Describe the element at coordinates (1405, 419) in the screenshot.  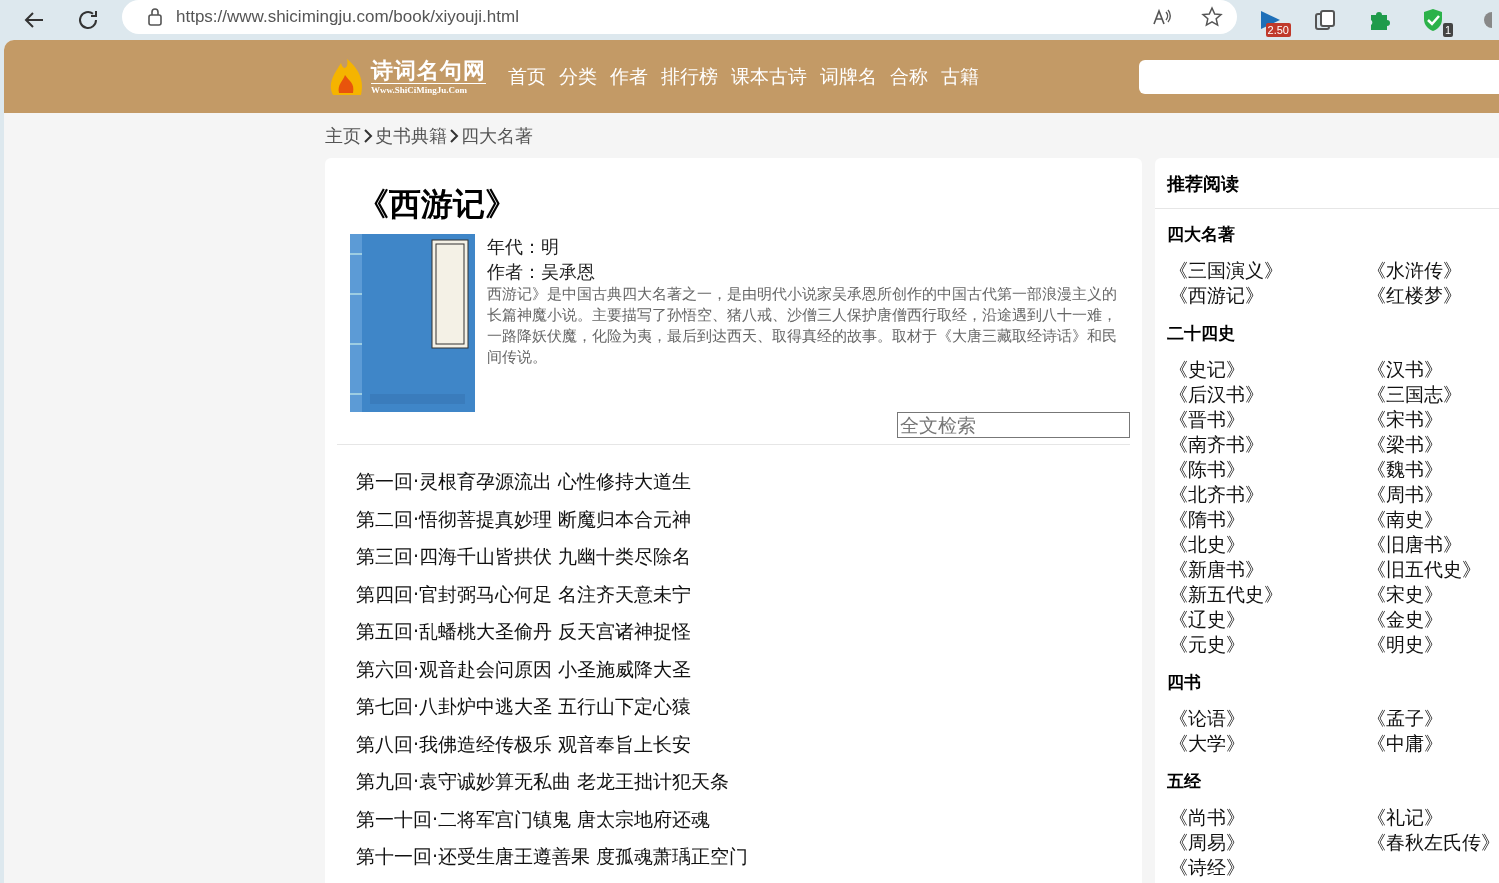
I see `book-link: 《宋书》` at that location.